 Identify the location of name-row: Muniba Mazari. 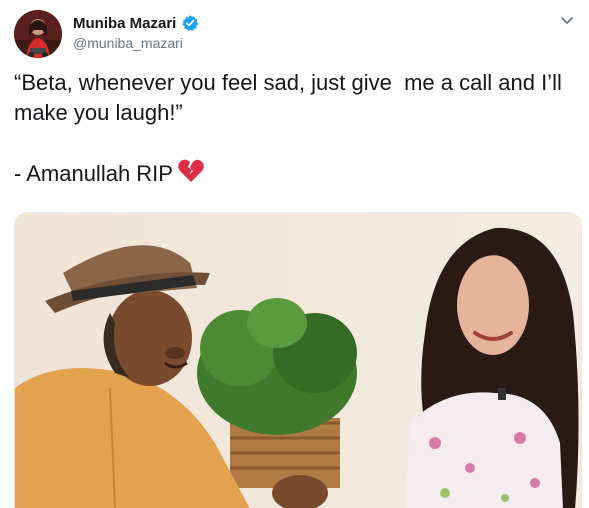
(136, 23).